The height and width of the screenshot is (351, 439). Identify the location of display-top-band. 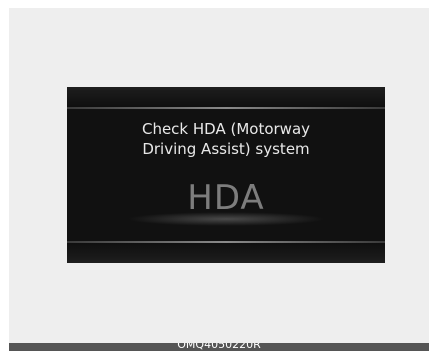
(226, 97).